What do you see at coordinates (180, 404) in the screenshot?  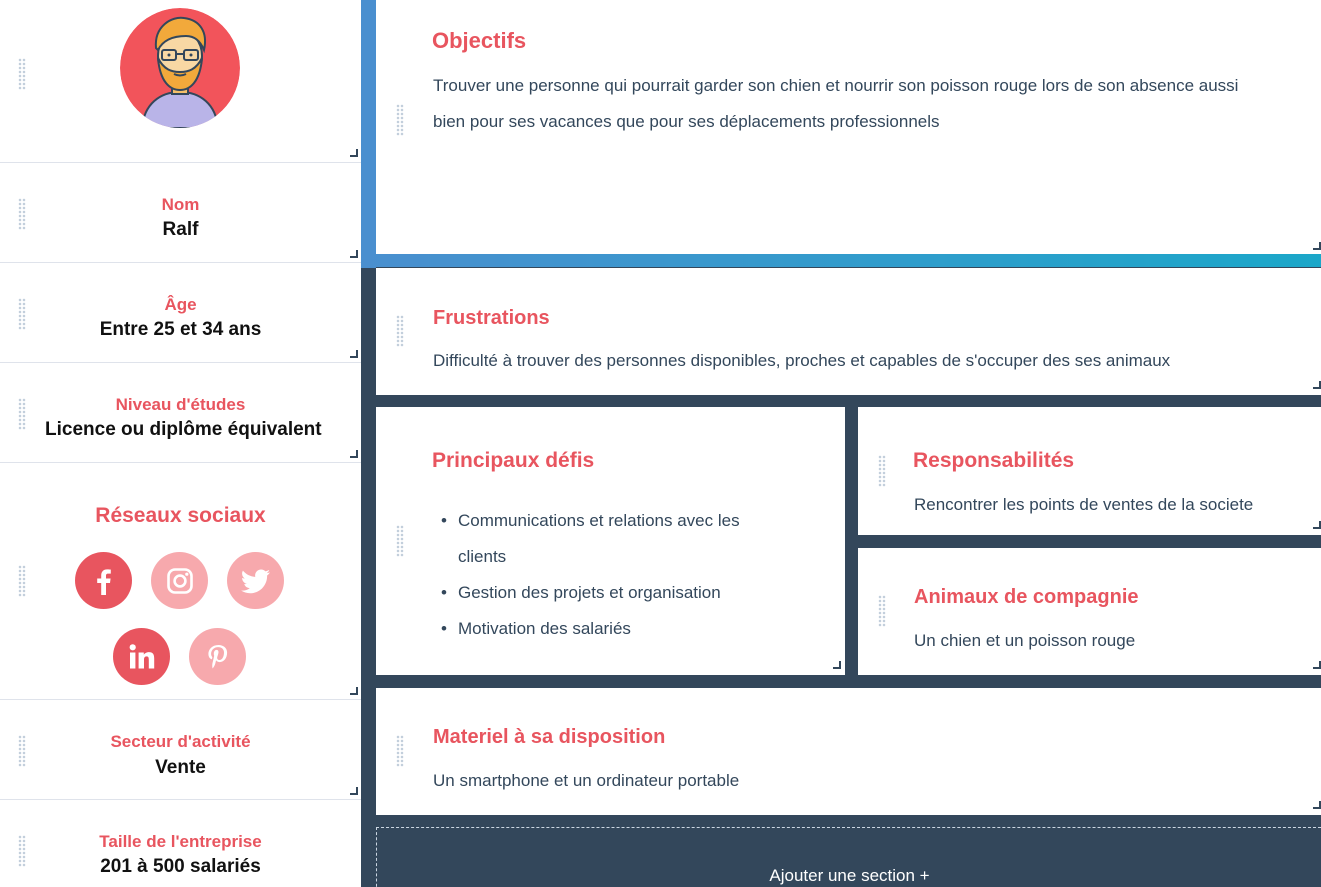 I see `education-label: Niveau d'études` at bounding box center [180, 404].